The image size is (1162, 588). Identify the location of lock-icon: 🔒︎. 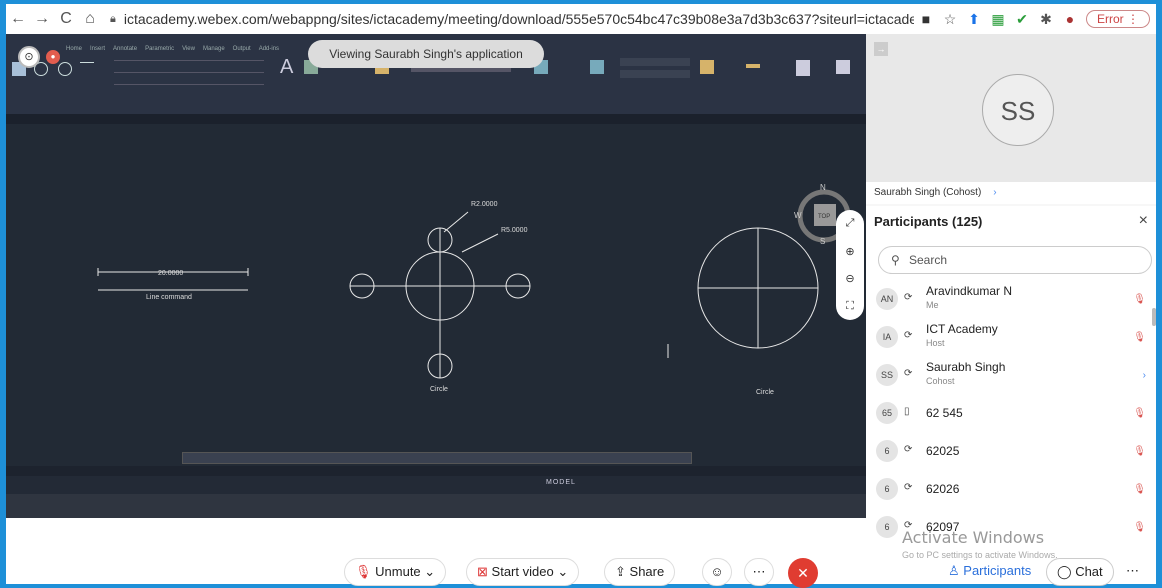
(113, 19).